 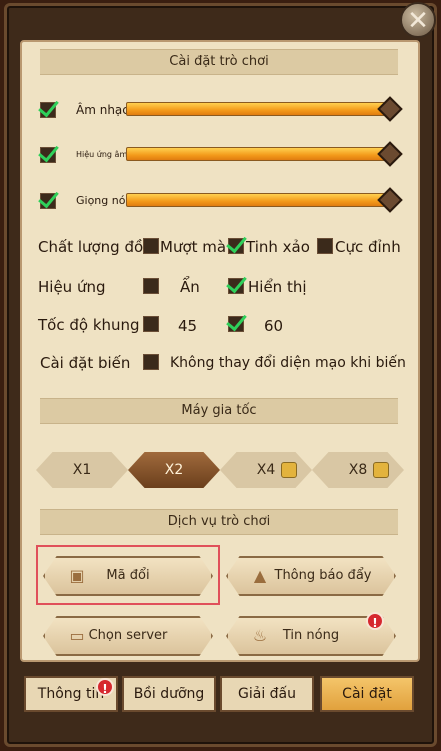 What do you see at coordinates (368, 247) in the screenshot?
I see `quality-ultra-label: Cực đỉnh` at bounding box center [368, 247].